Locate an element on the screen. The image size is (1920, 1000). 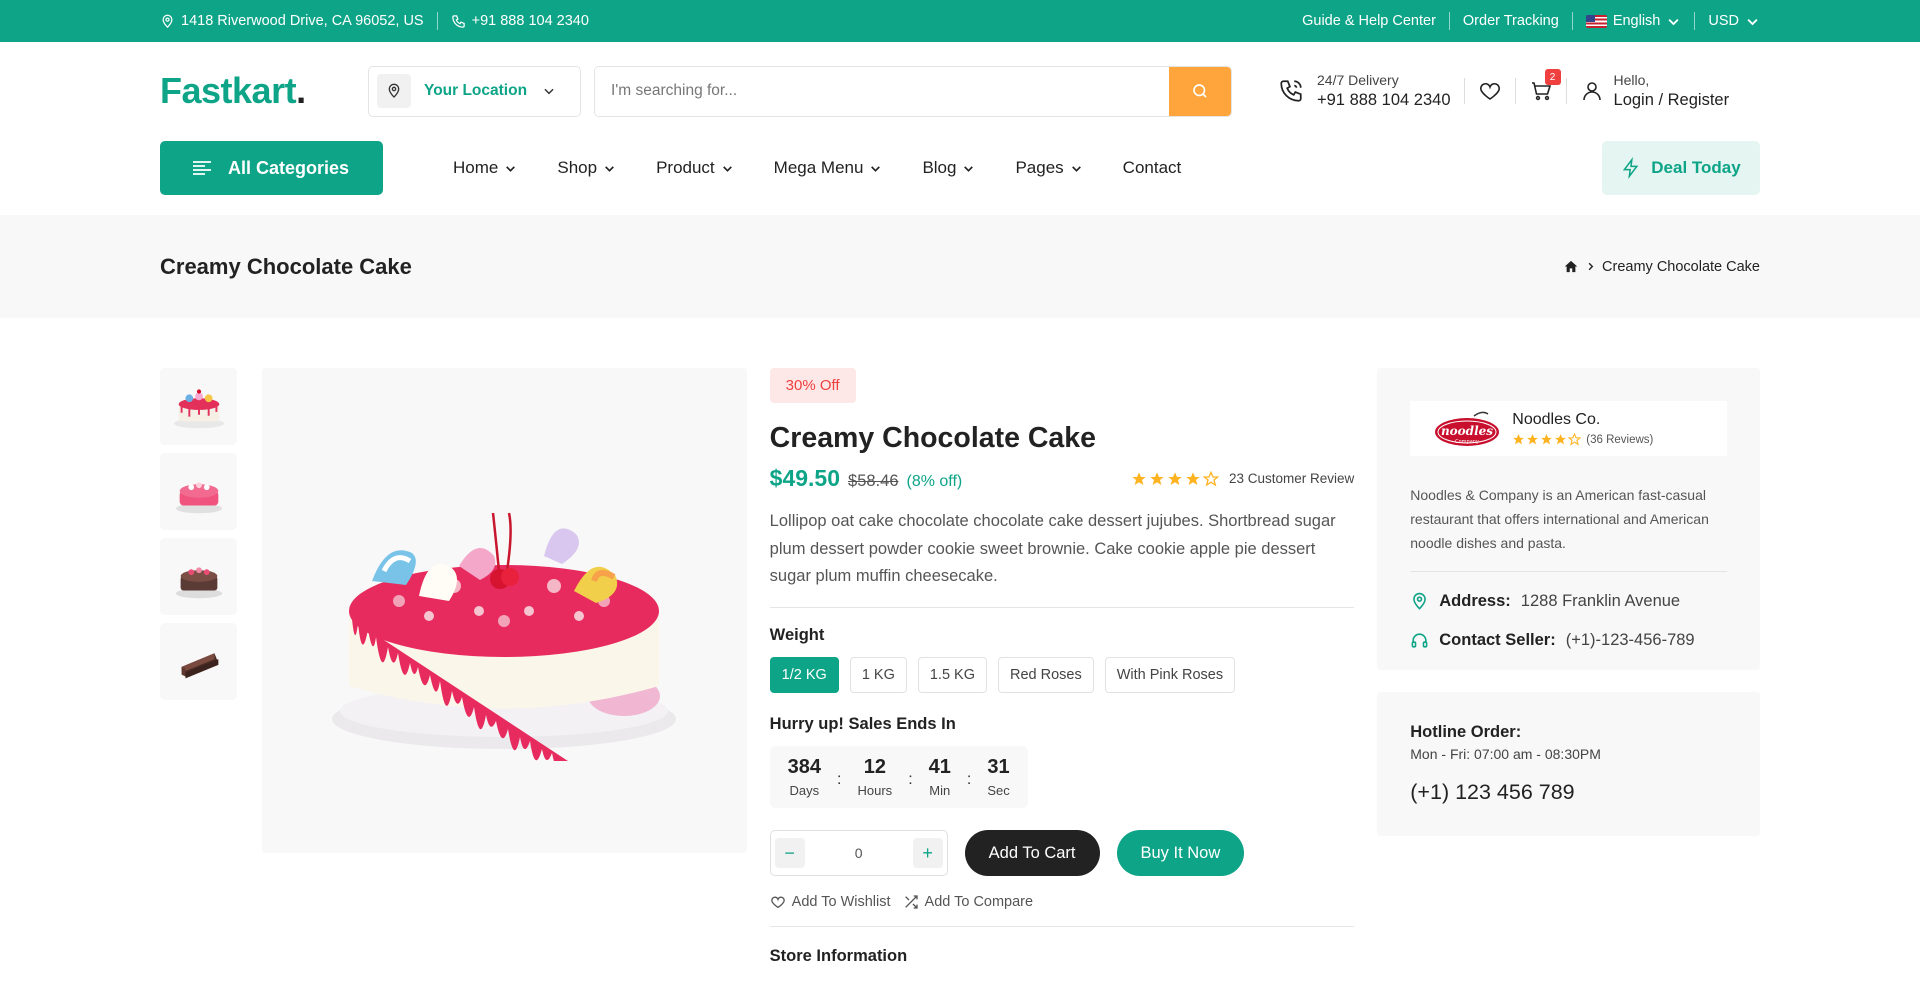
quantity-stepper: − + is located at coordinates (858, 853).